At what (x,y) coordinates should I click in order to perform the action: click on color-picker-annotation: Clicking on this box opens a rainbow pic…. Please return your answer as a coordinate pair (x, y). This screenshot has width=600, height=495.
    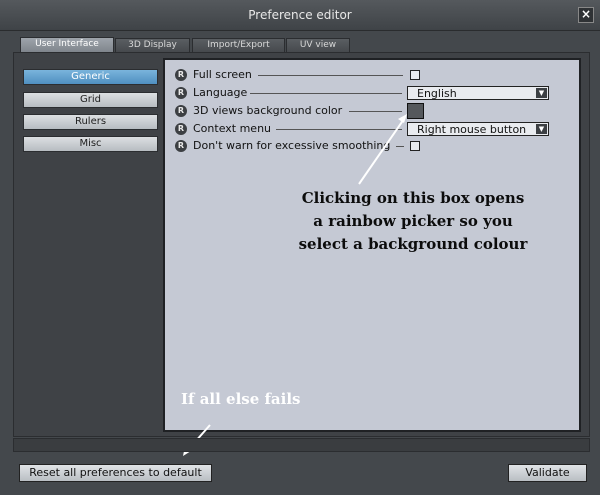
    Looking at the image, I should click on (413, 221).